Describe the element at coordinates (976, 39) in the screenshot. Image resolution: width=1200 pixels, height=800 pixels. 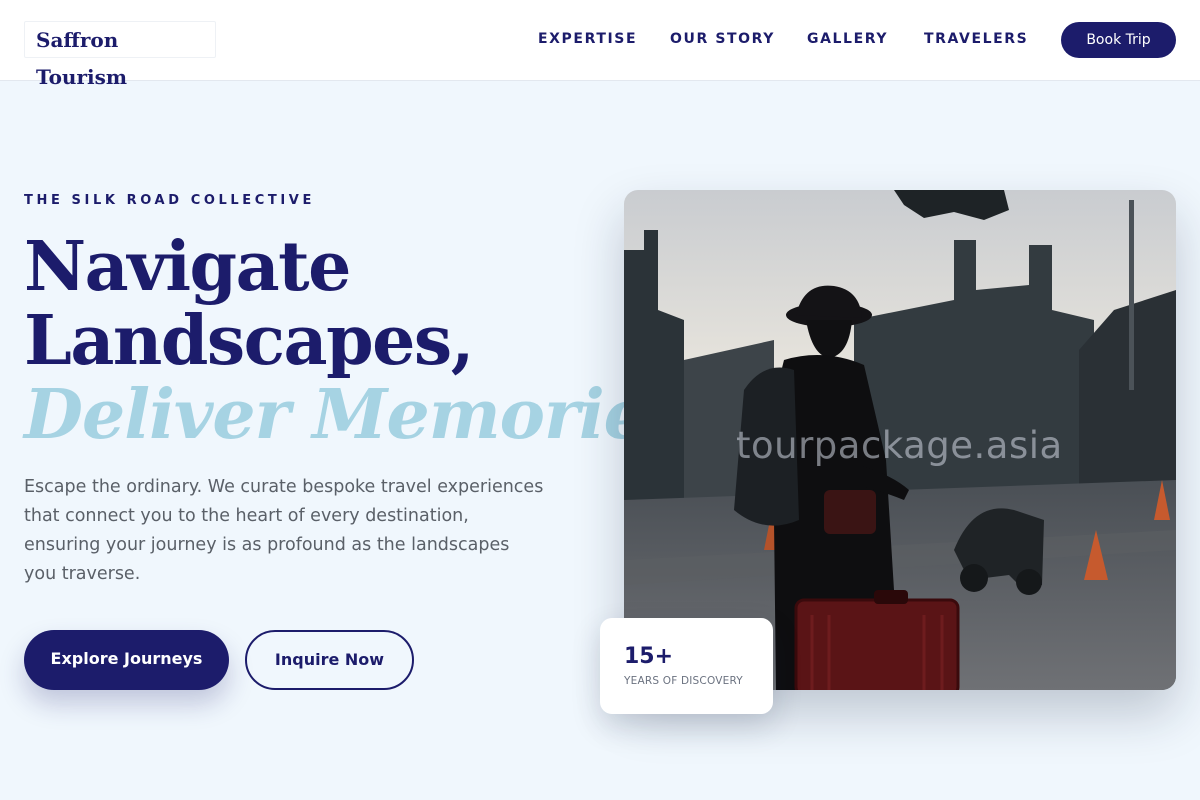
I see `nav-link-travelers: TRAVELERS` at that location.